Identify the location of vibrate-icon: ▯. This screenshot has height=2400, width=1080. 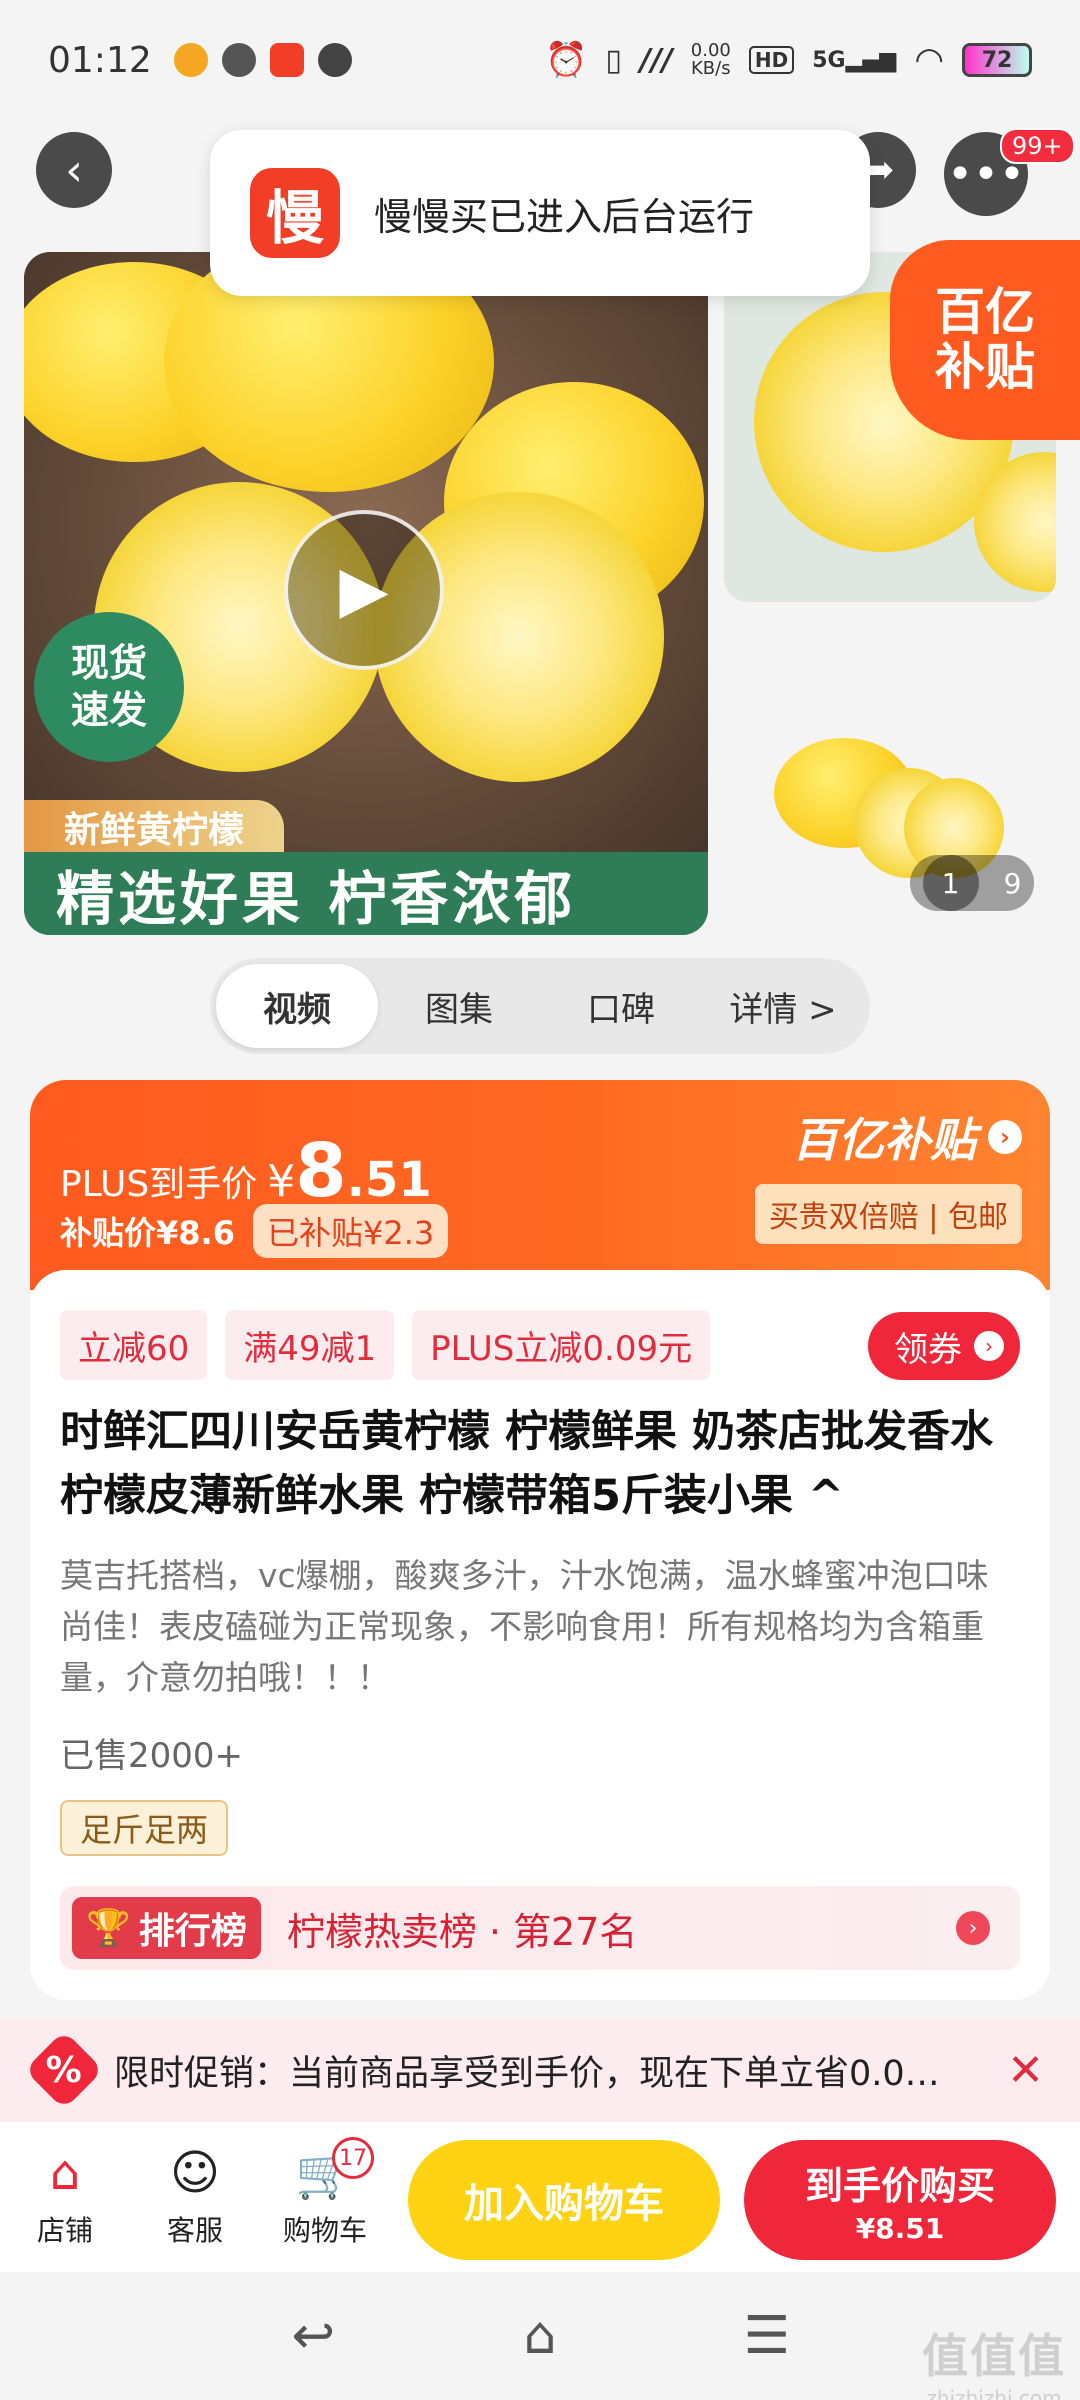
(613, 60).